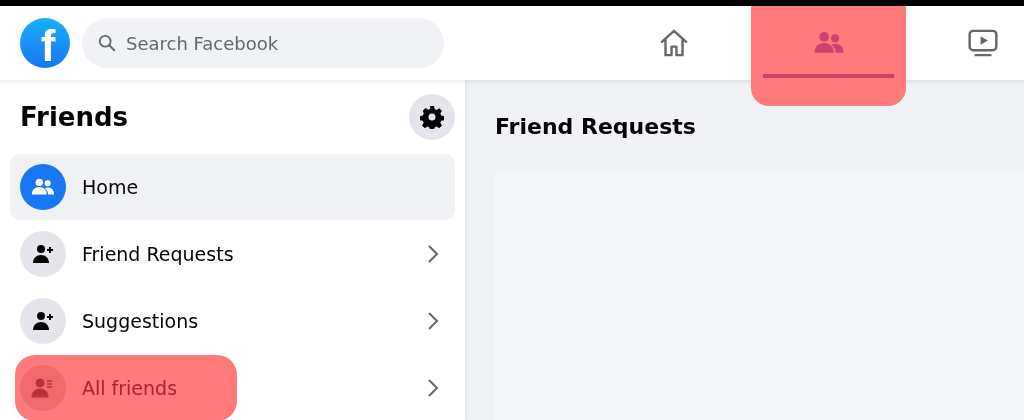 The height and width of the screenshot is (420, 1024). What do you see at coordinates (263, 43) in the screenshot?
I see `search-field: Search Facebook` at bounding box center [263, 43].